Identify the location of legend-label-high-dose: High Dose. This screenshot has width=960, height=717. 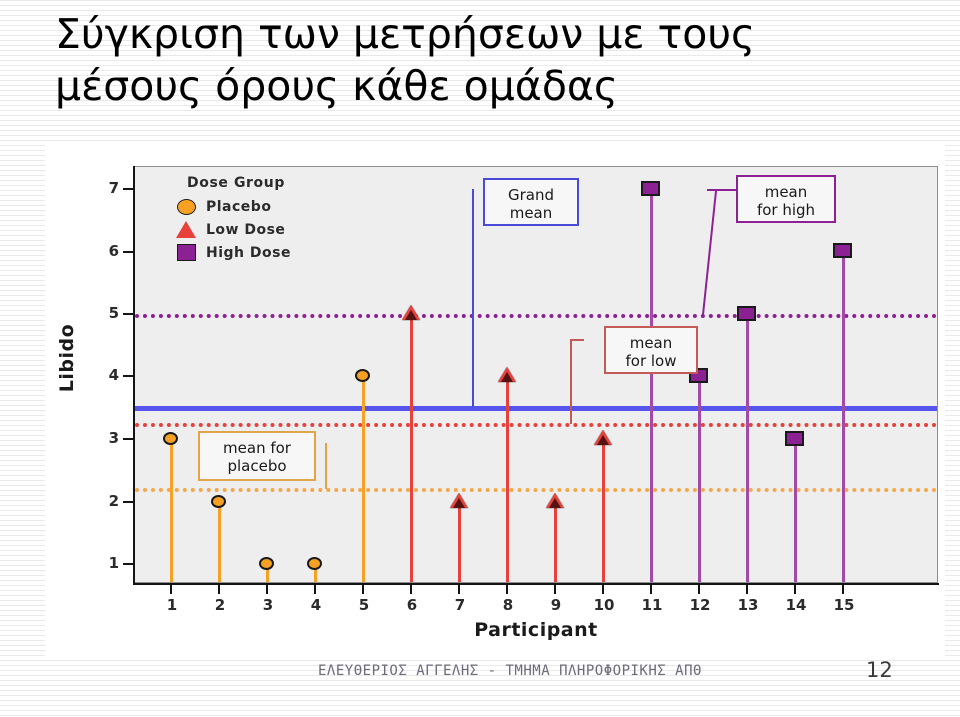
(248, 252).